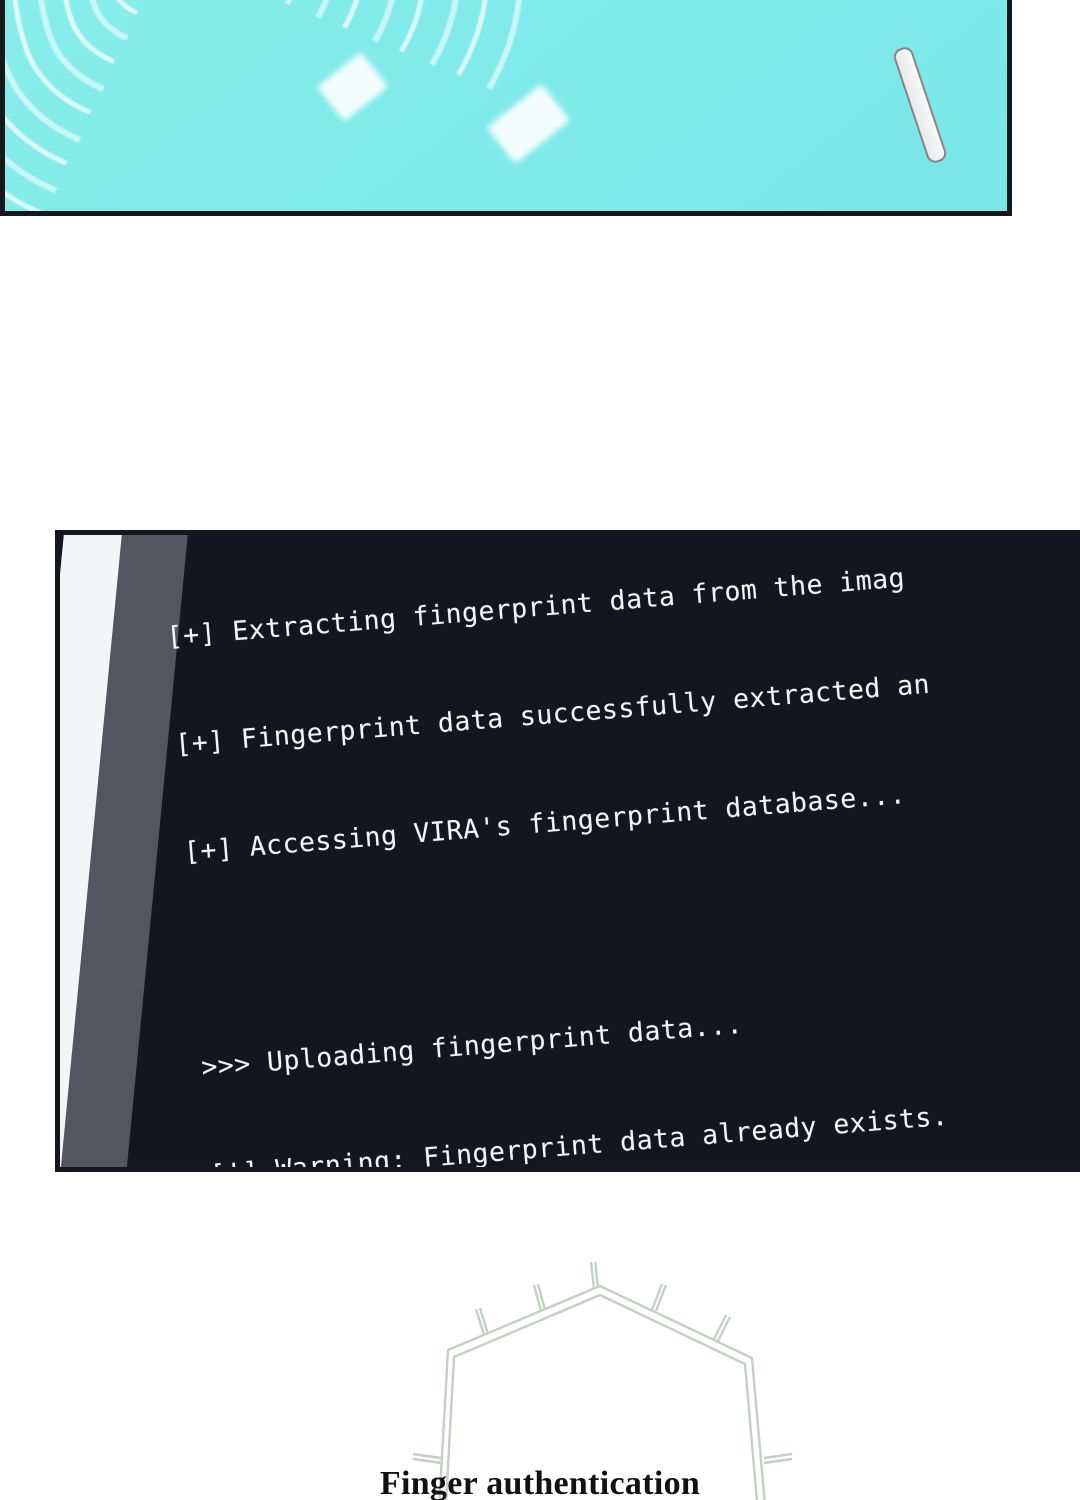  I want to click on fingerprint-scan-panel, so click(506, 108).